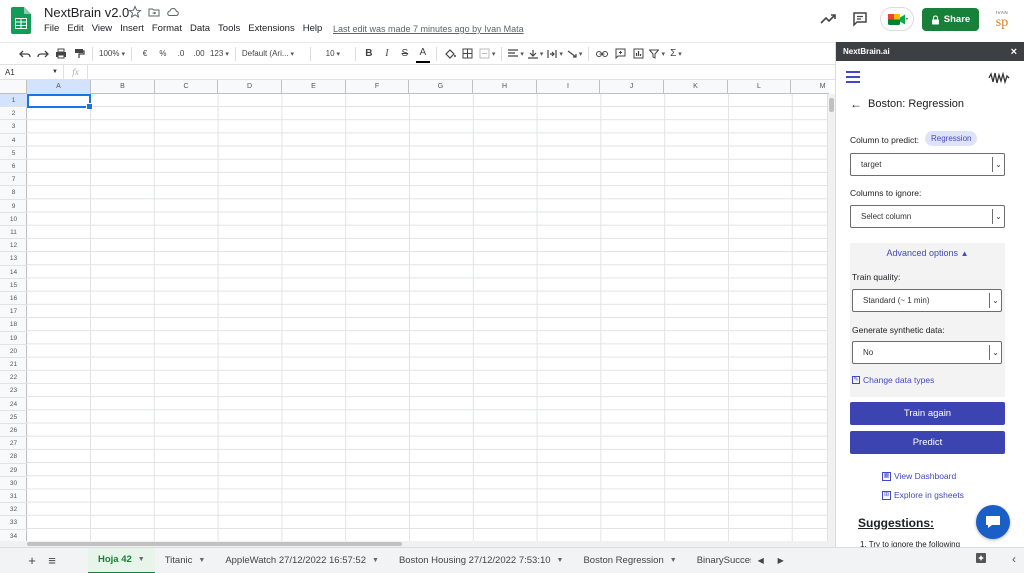 Image resolution: width=1024 pixels, height=573 pixels. What do you see at coordinates (719, 560) in the screenshot?
I see `sheet-tab: BinarySuccess` at bounding box center [719, 560].